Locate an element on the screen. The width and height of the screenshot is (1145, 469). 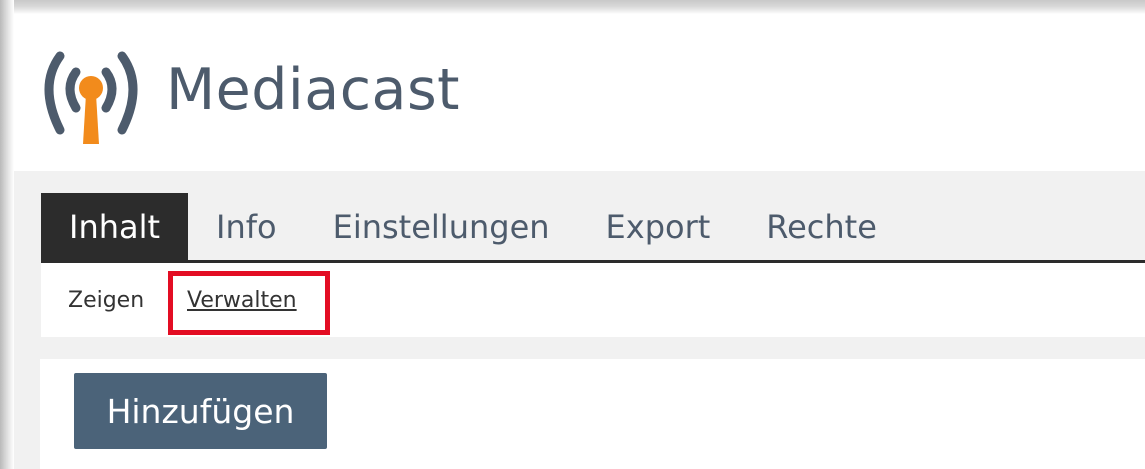
frame-shadow-top is located at coordinates (572, 7).